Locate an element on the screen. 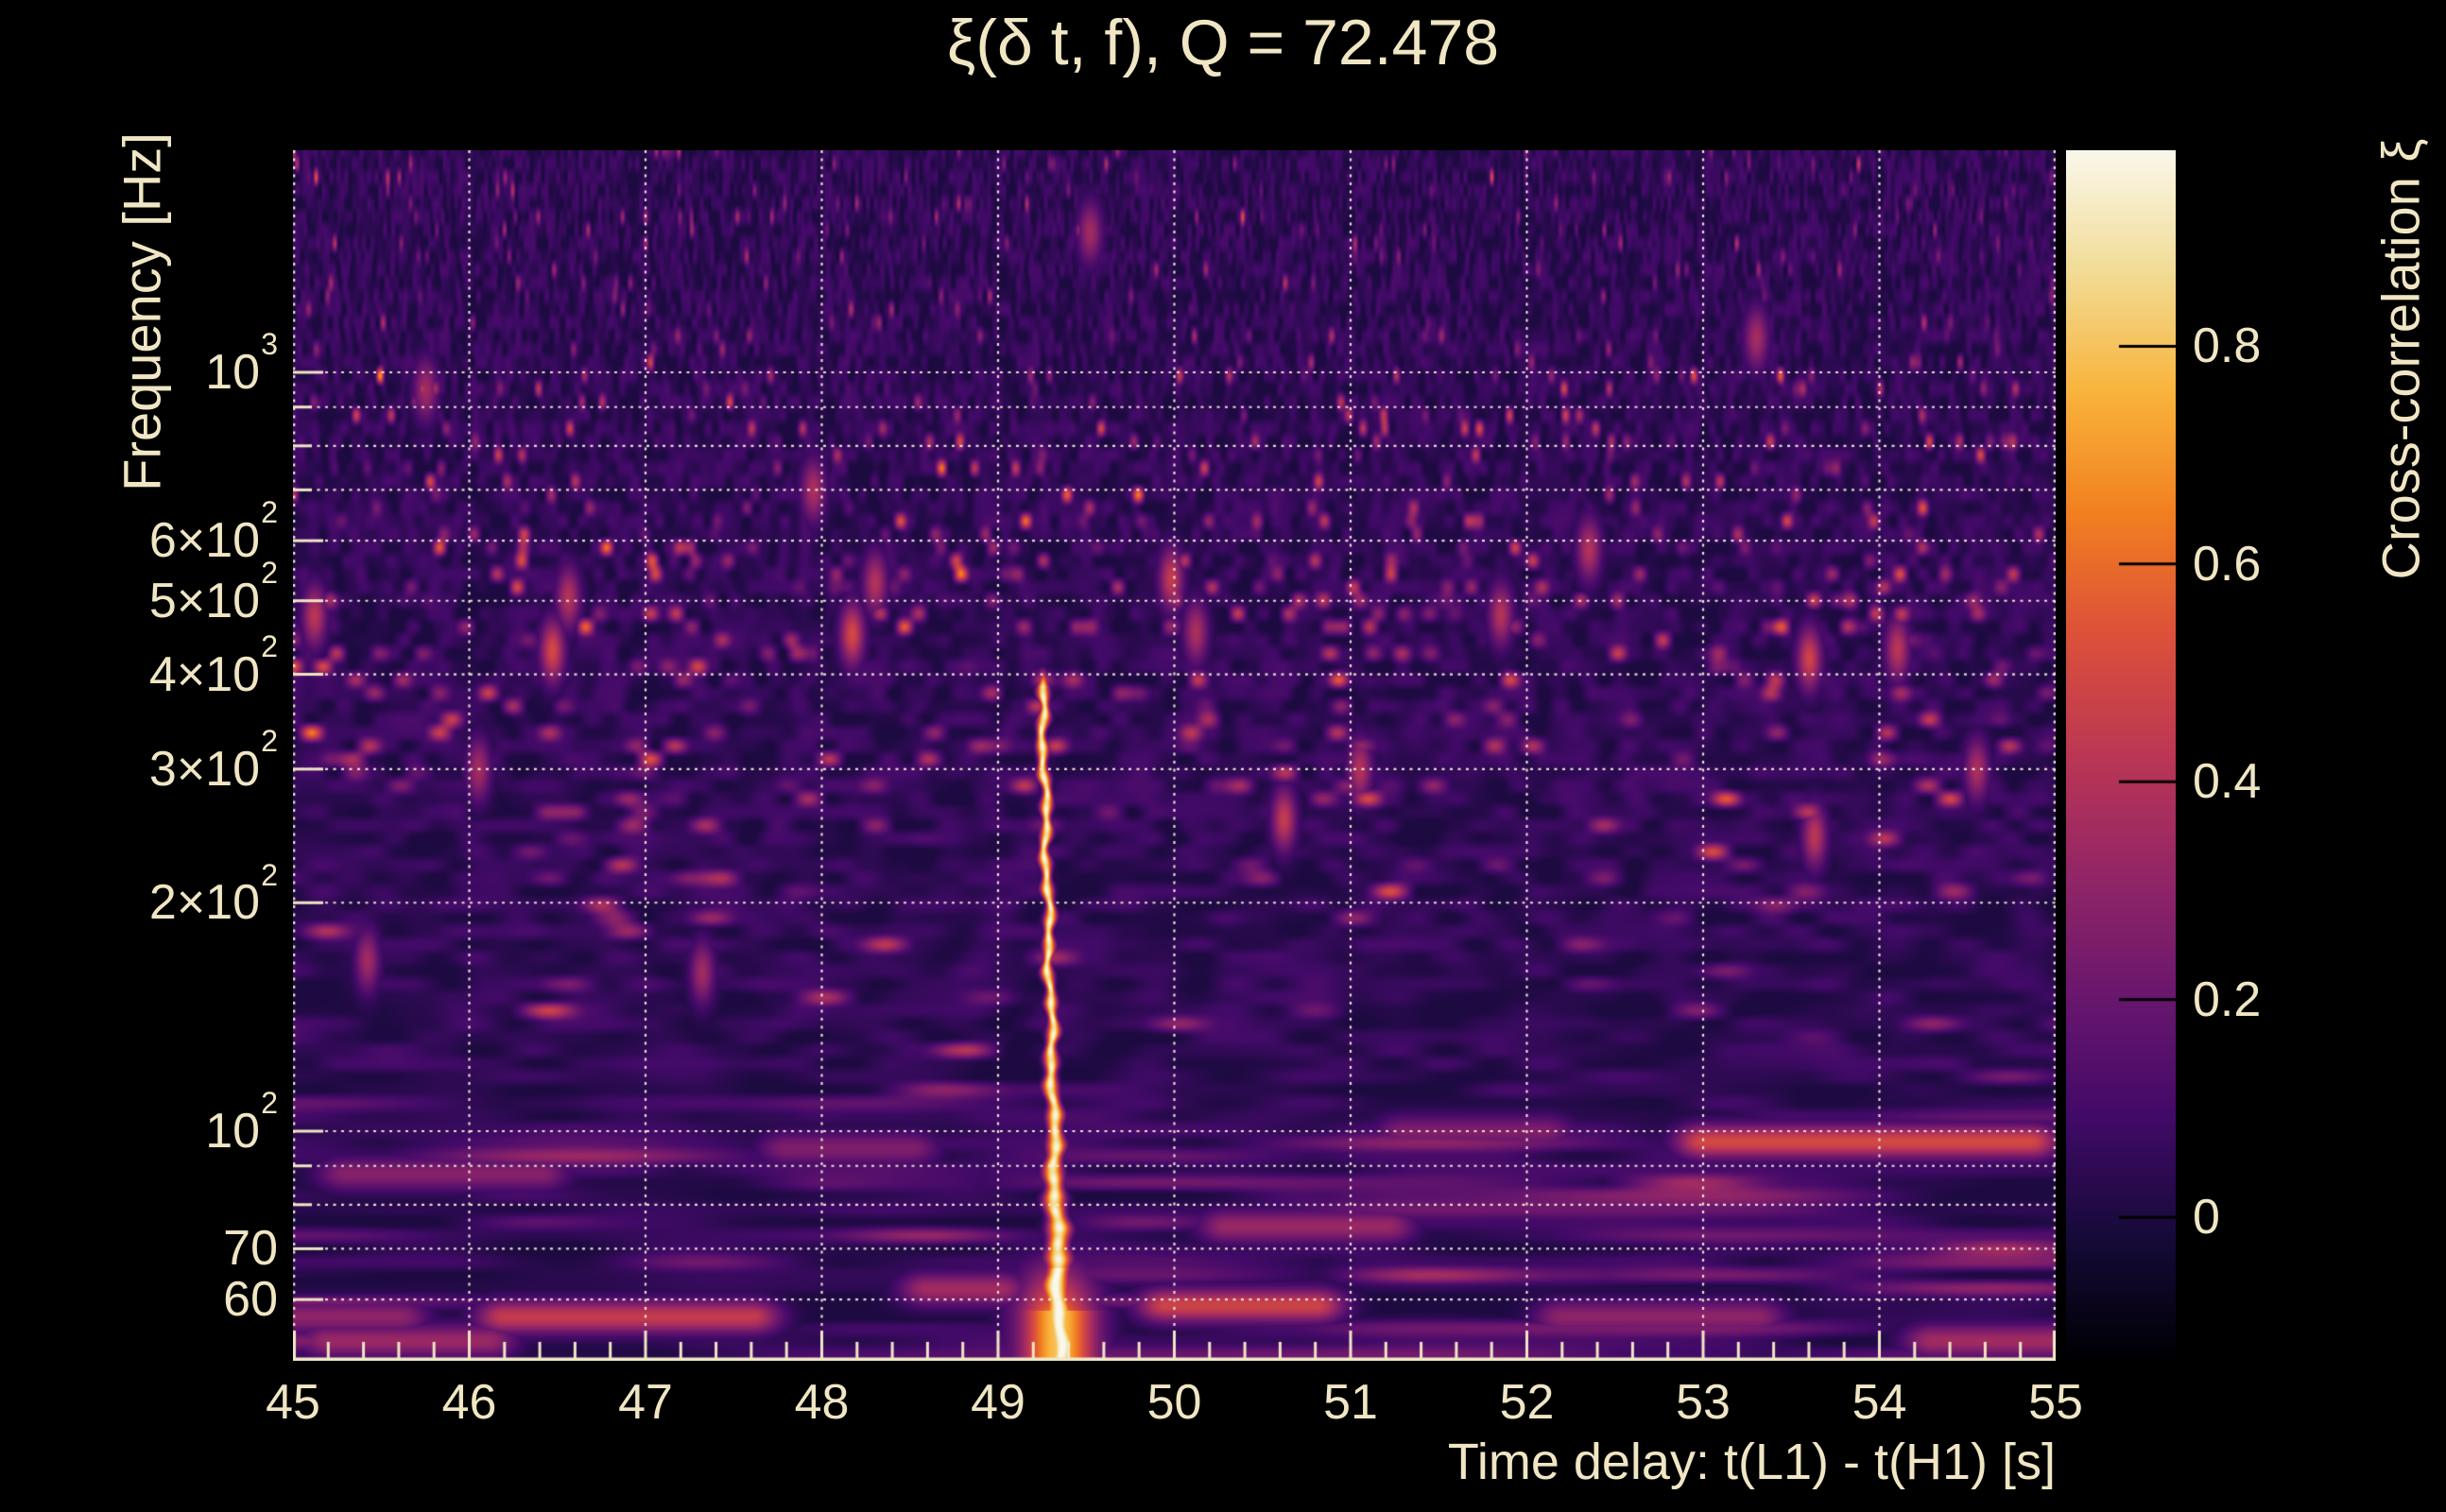 This screenshot has height=1512, width=2446. y-tick-label: 103 is located at coordinates (241, 364).